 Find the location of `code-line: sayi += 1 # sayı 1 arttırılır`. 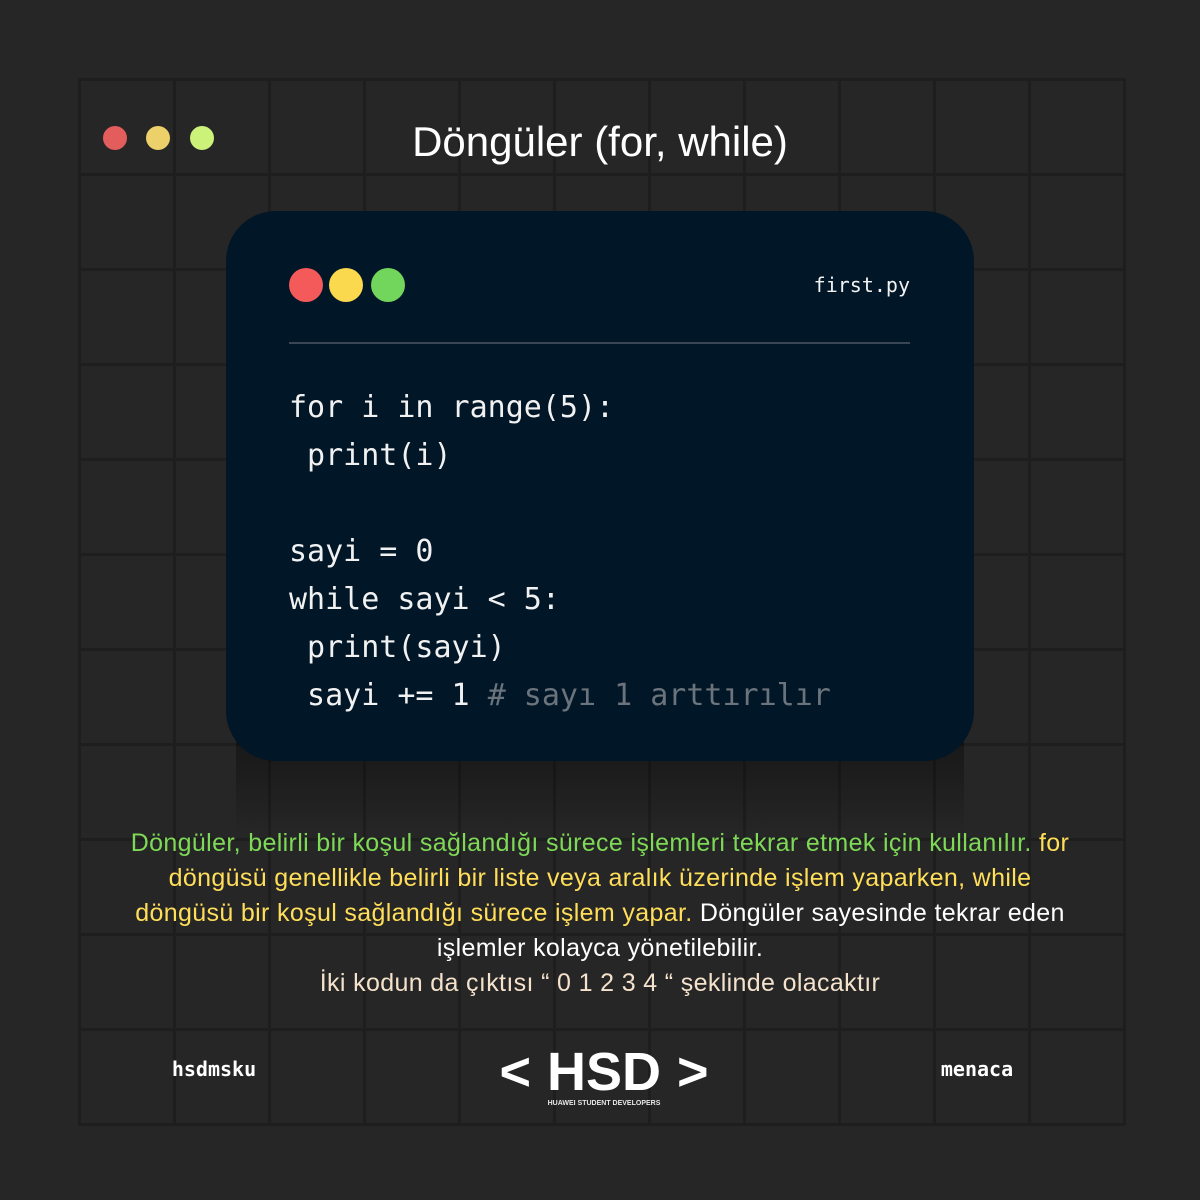

code-line: sayi += 1 # sayı 1 arttırılır is located at coordinates (560, 696).